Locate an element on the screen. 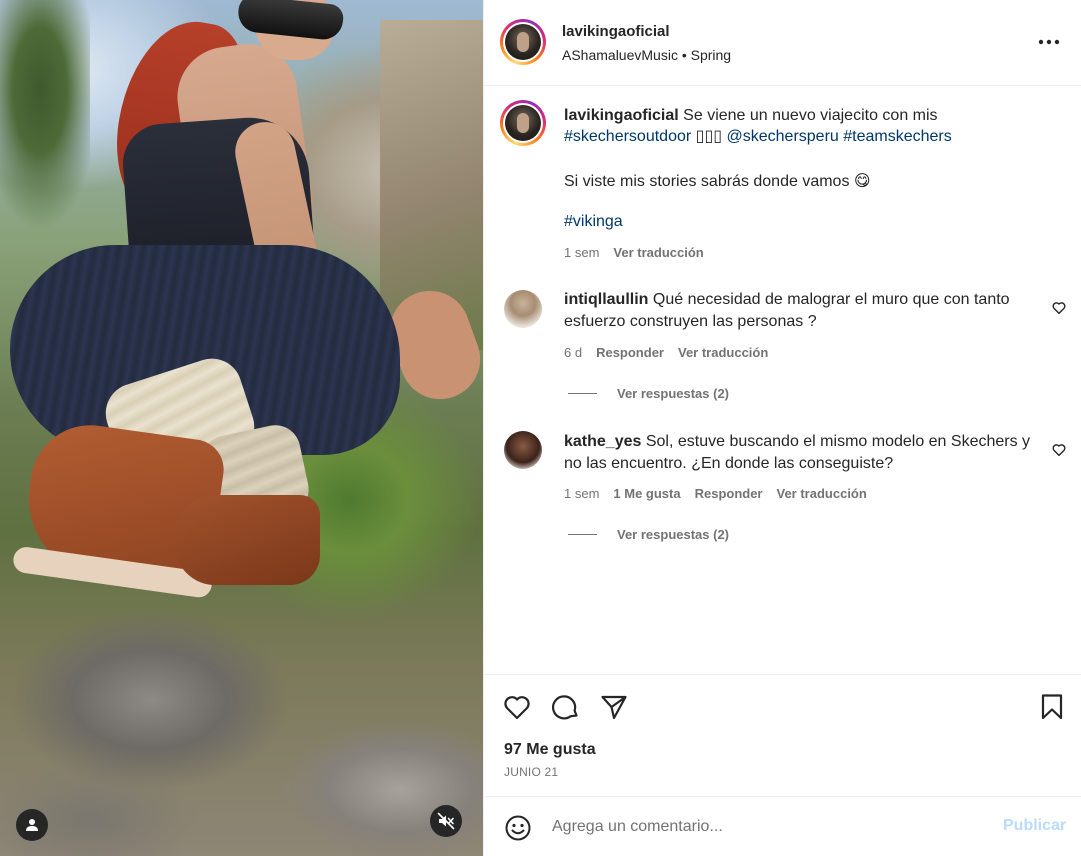 This screenshot has height=856, width=1081. emoji-picker-button is located at coordinates (518, 828).